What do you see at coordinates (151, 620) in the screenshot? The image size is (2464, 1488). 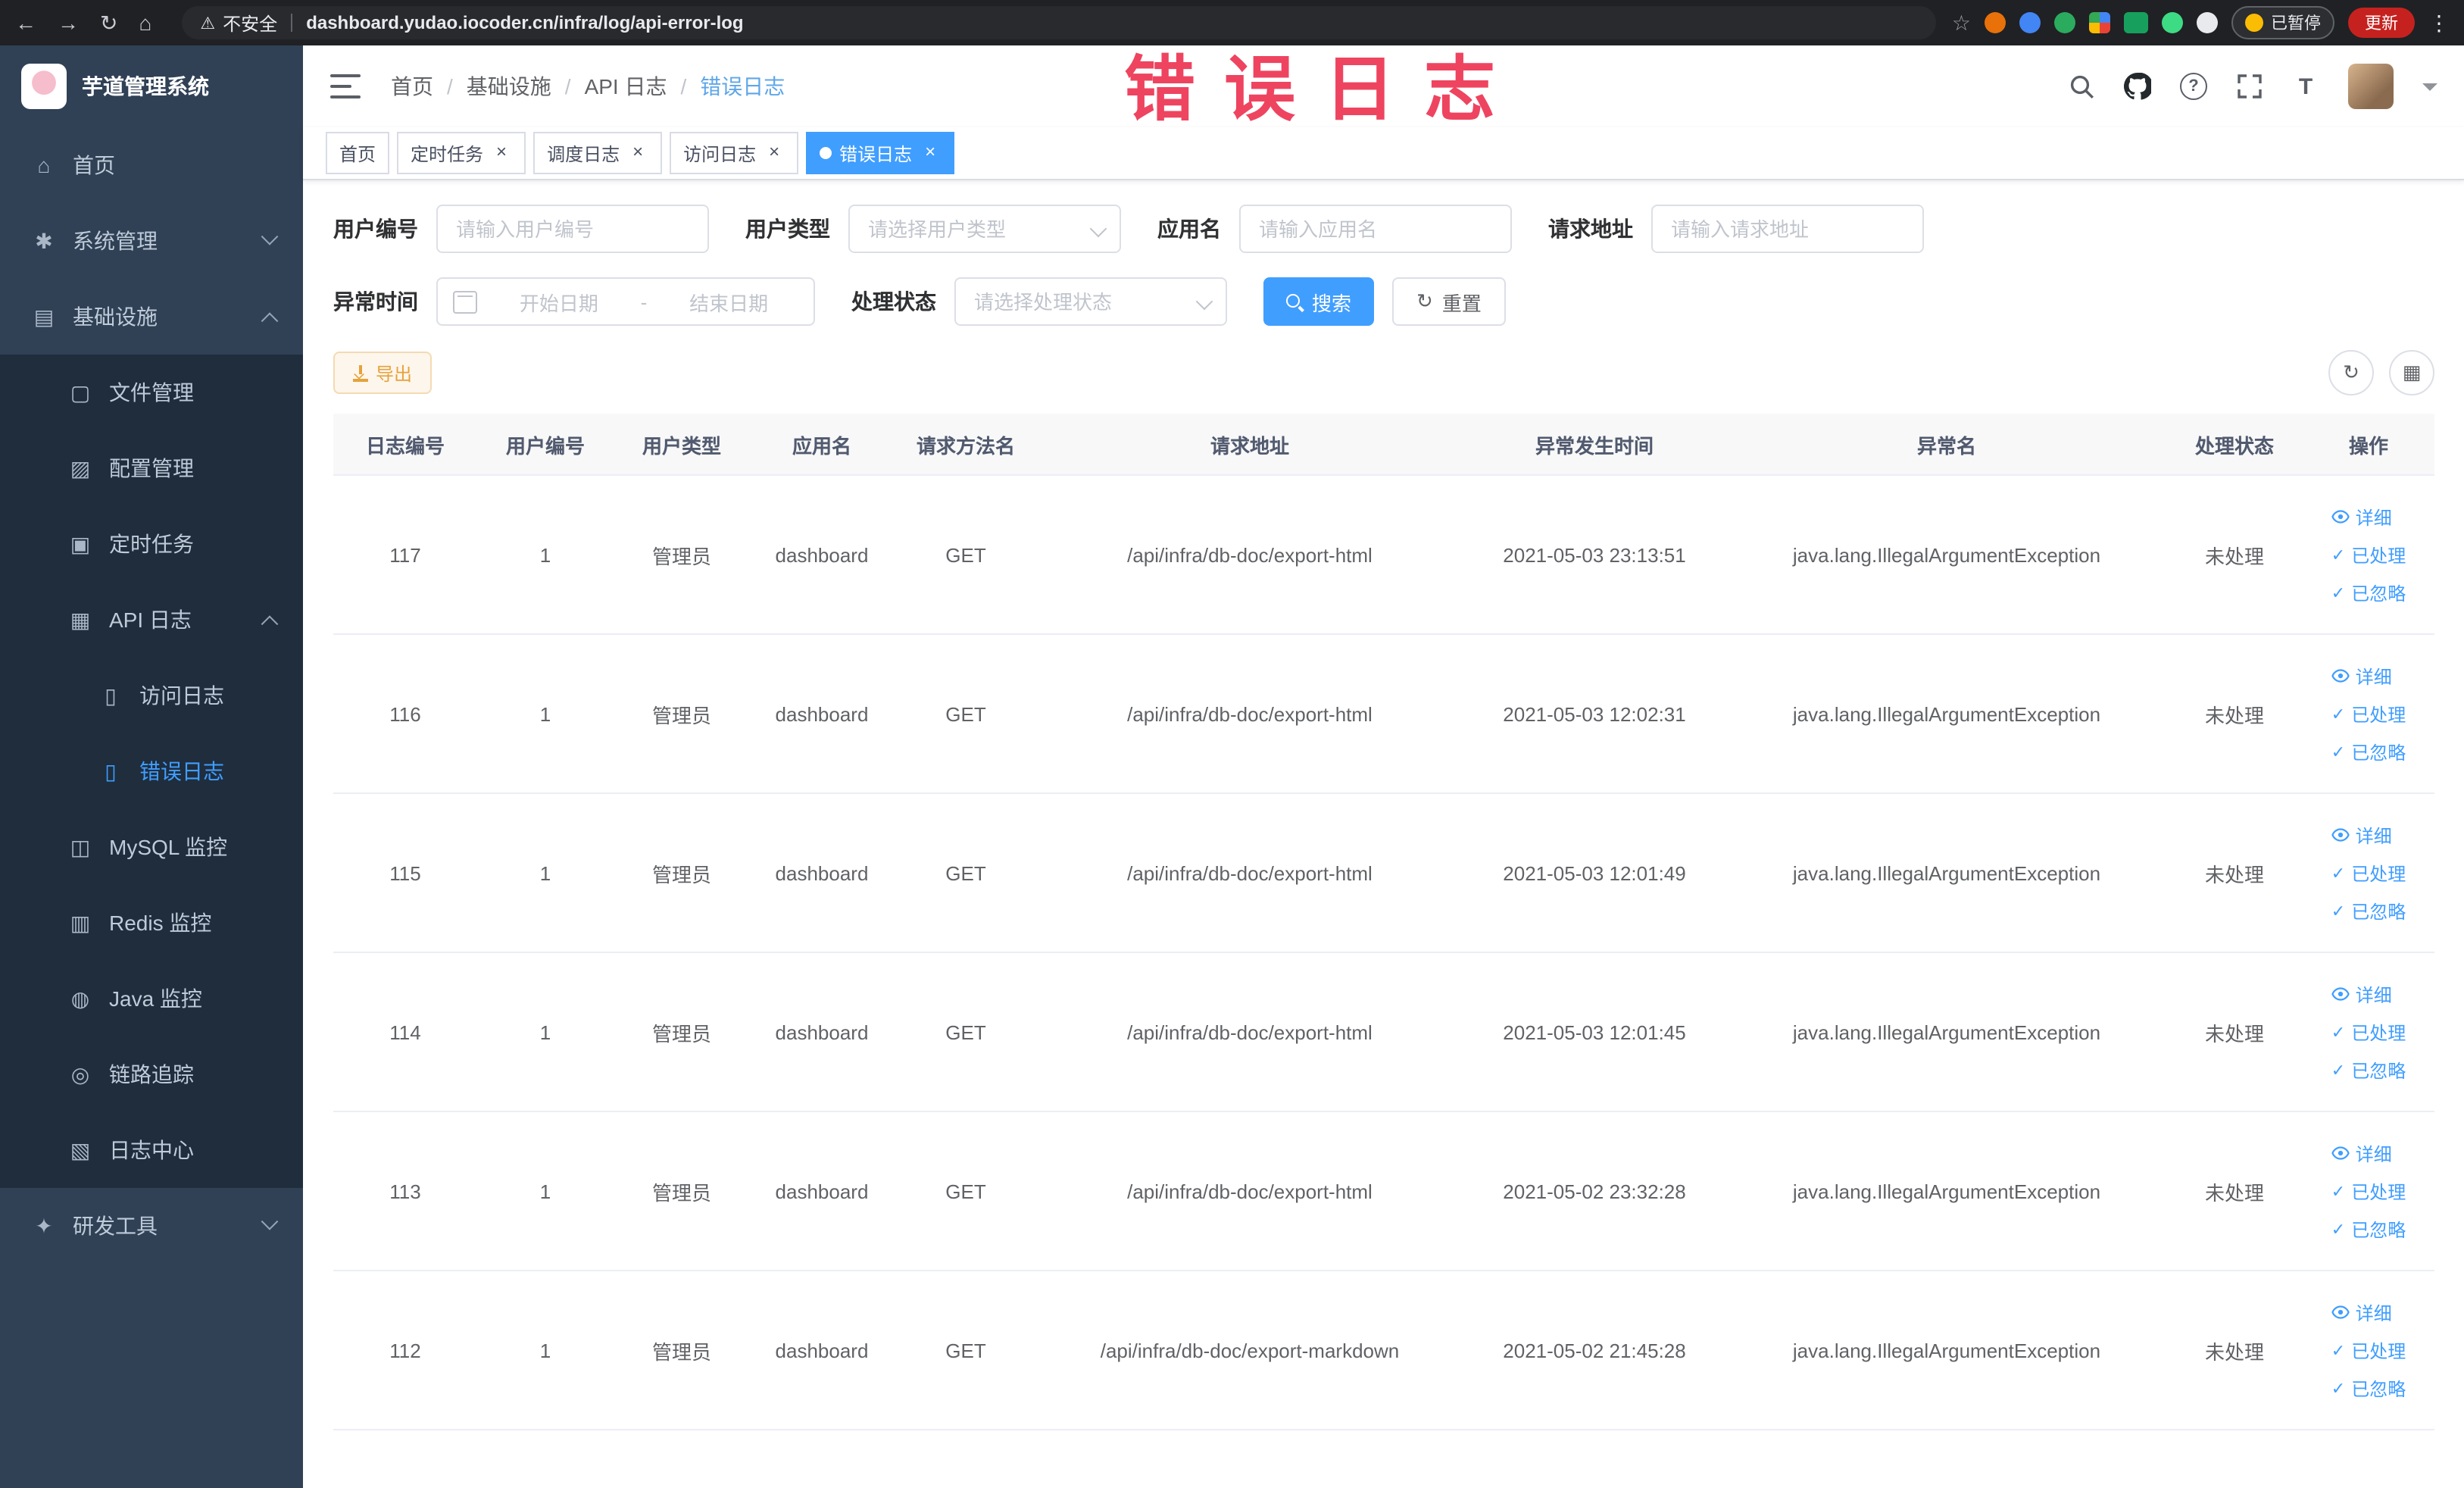 I see `sidebar-item-api-log: ▦ API 日志` at bounding box center [151, 620].